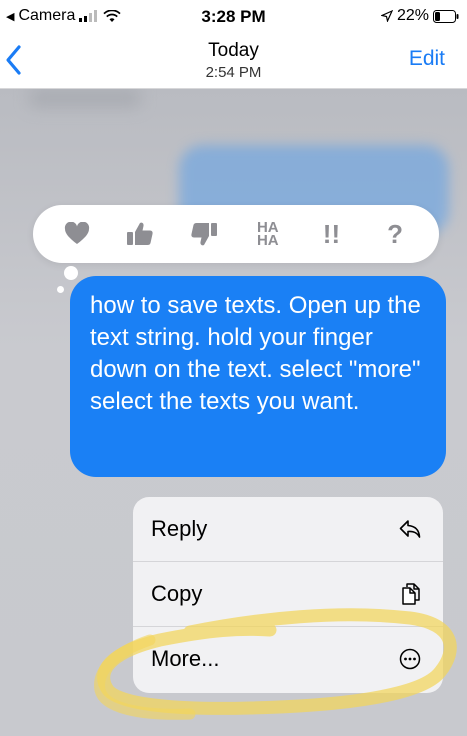 This screenshot has height=736, width=467. What do you see at coordinates (85, 98) in the screenshot?
I see `blurred-content` at bounding box center [85, 98].